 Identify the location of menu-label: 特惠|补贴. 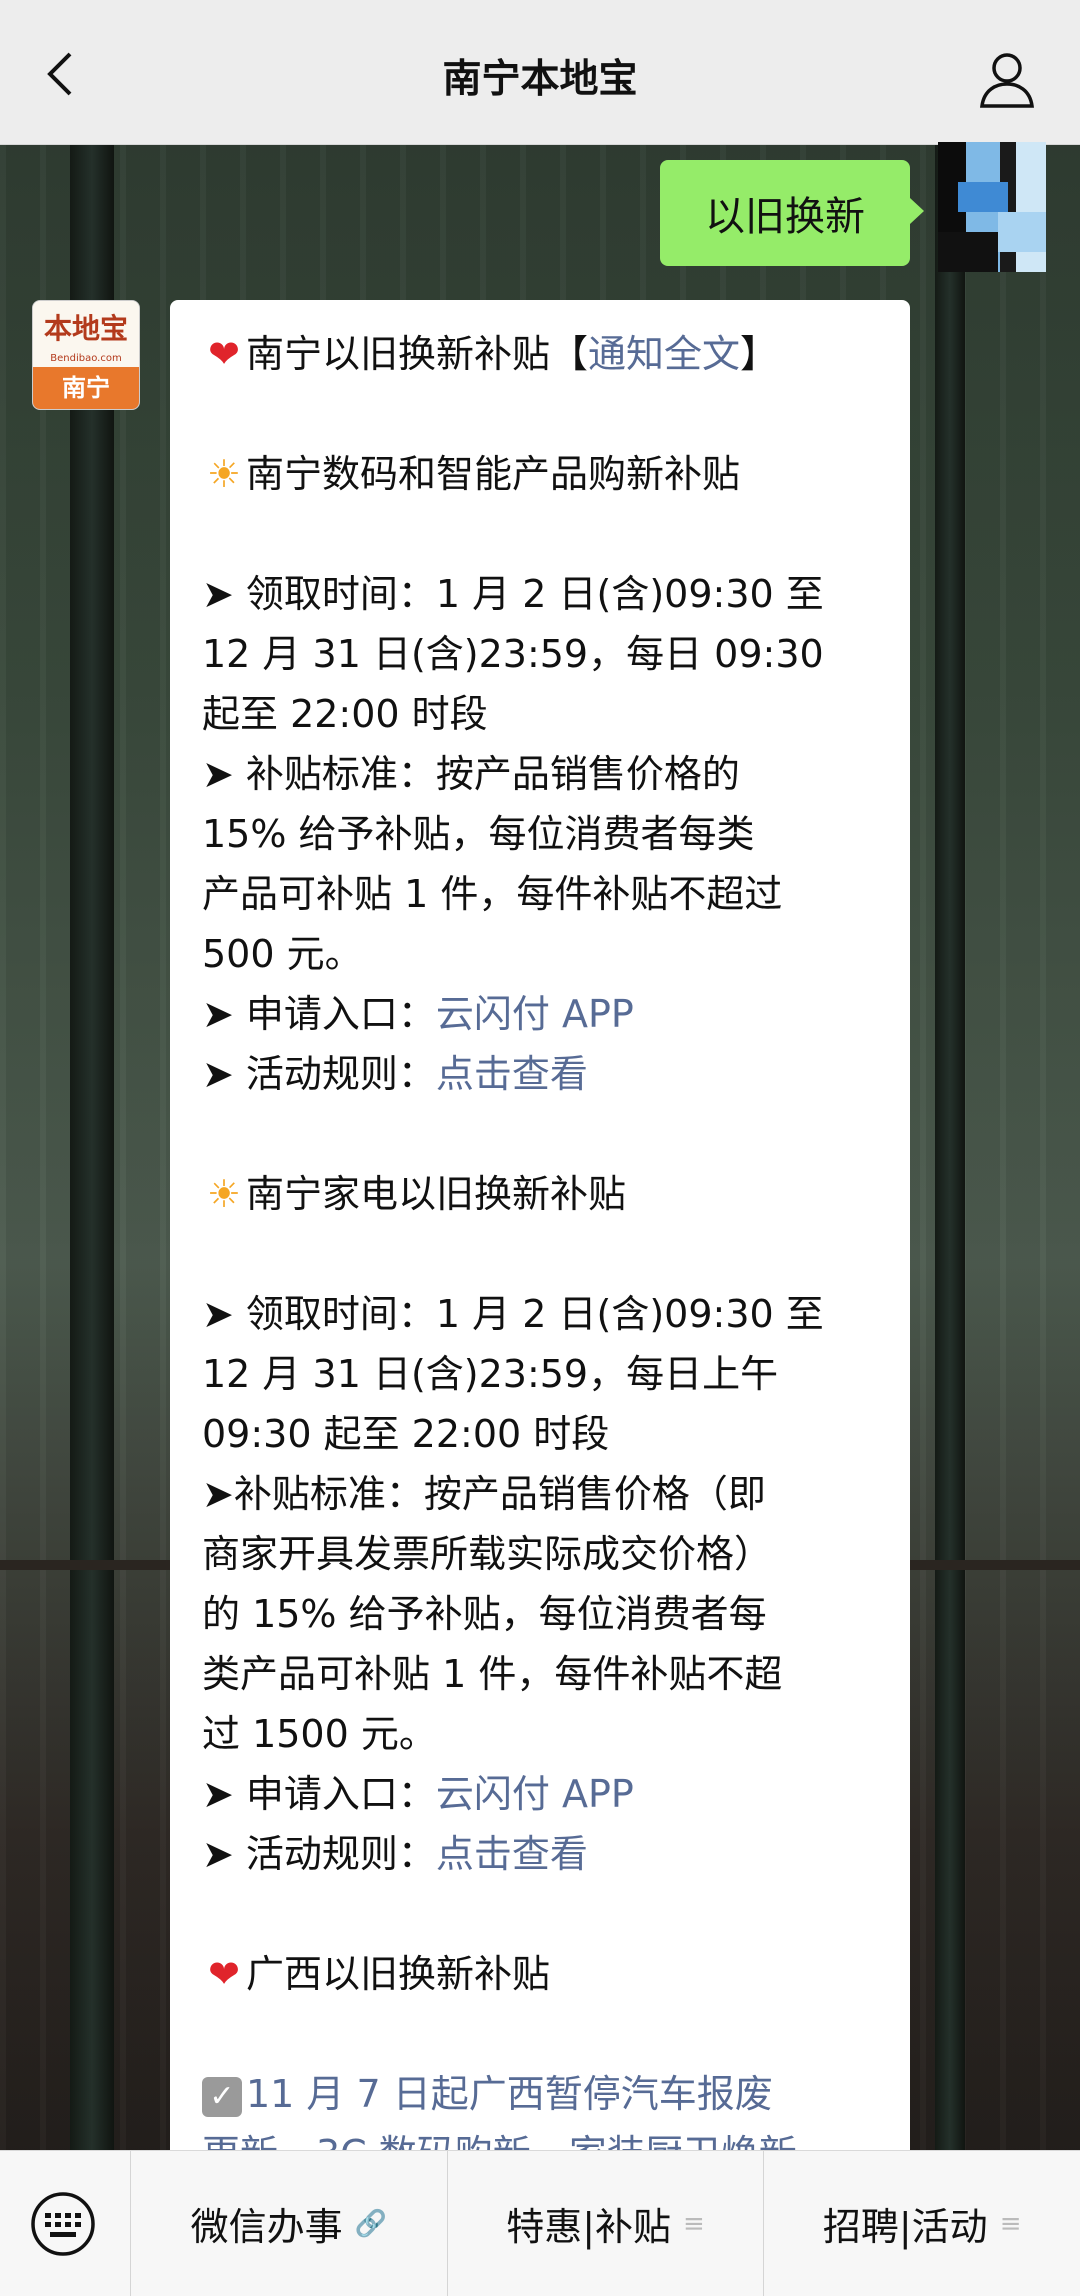
(589, 2227).